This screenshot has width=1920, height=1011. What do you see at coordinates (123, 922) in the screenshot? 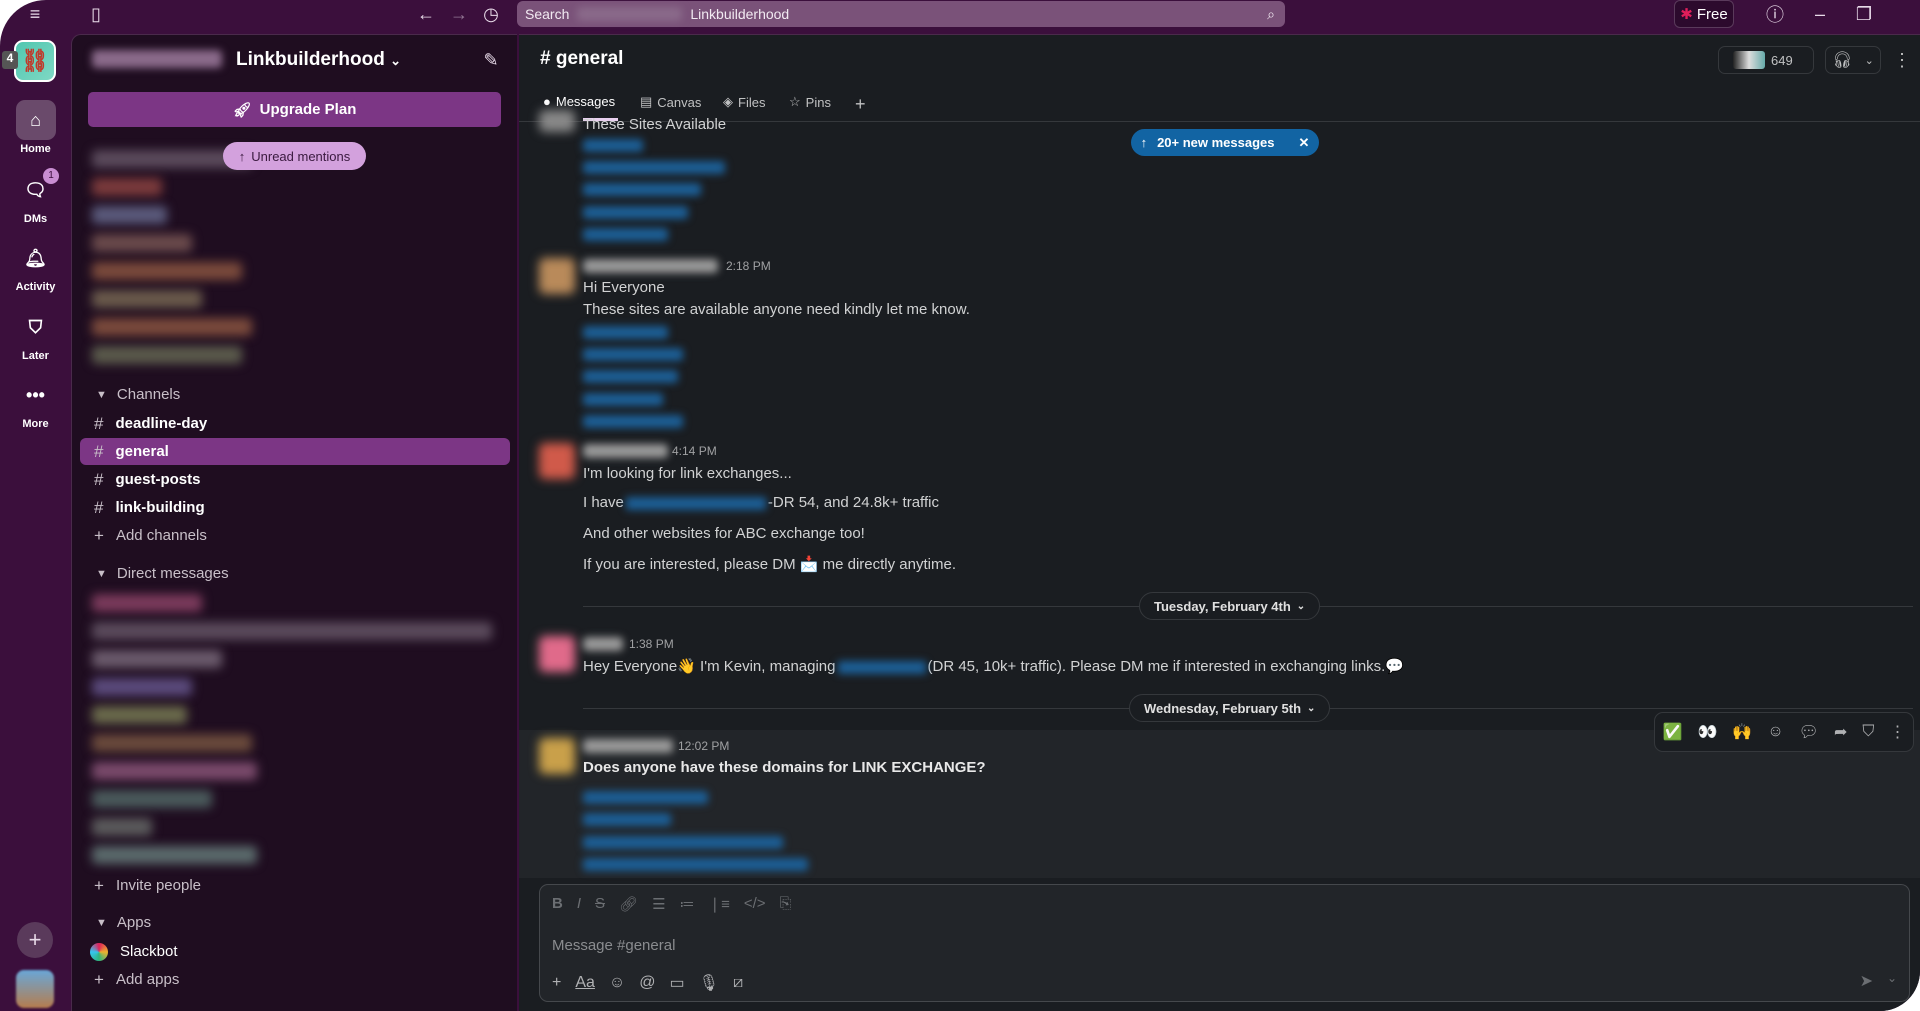
I see `apps-section-toggle: ▼ Apps` at bounding box center [123, 922].